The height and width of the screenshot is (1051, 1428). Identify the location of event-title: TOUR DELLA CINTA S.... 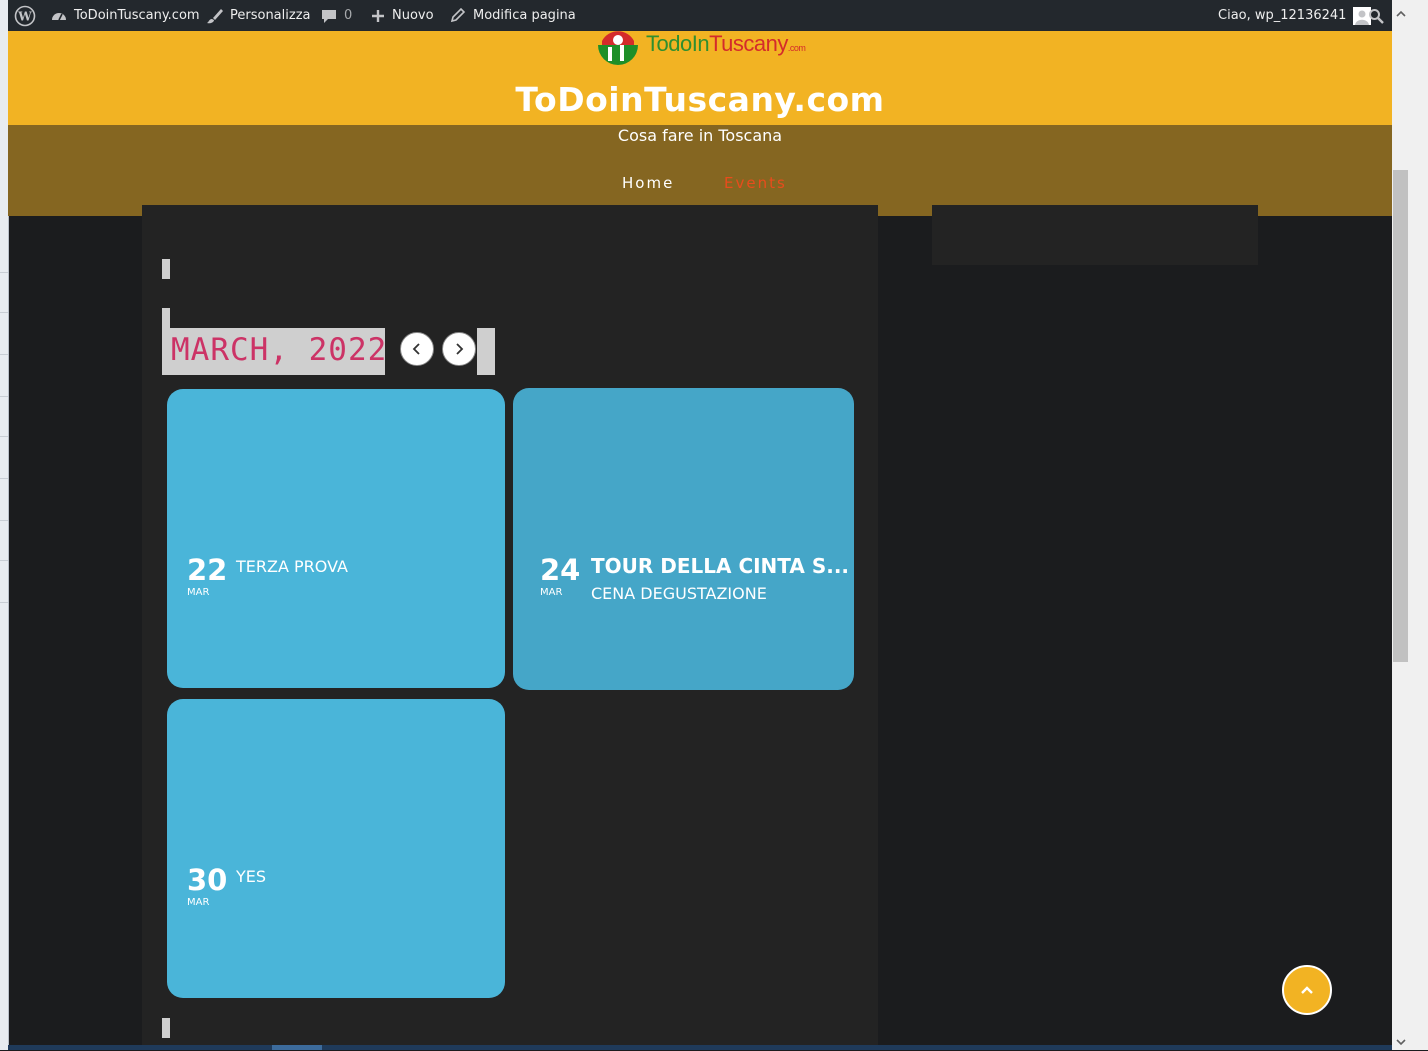
(720, 566).